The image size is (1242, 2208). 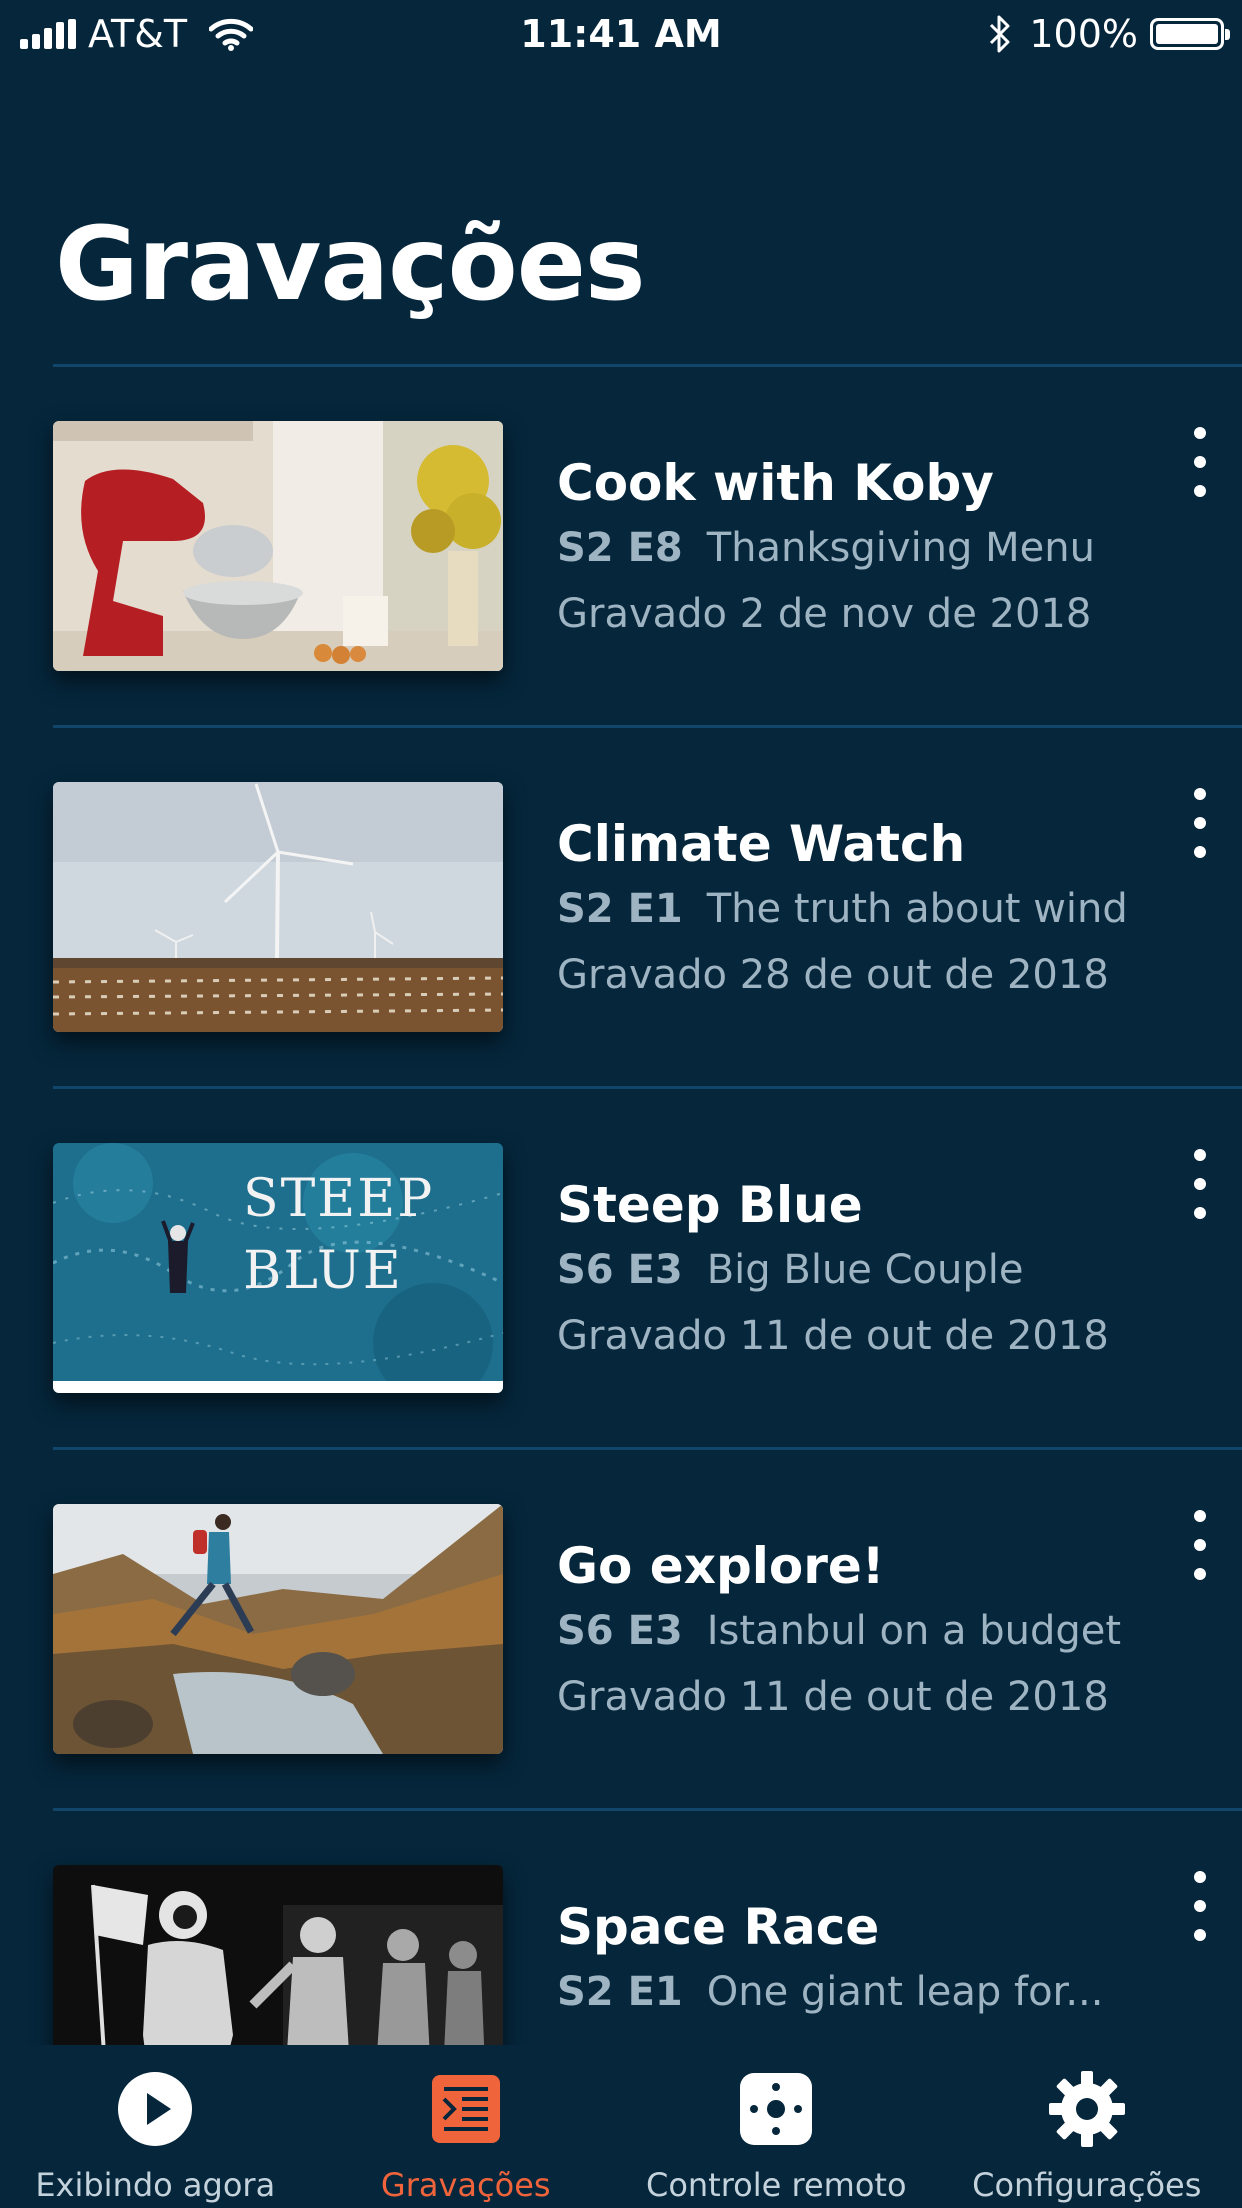 I want to click on play-icon, so click(x=155, y=2109).